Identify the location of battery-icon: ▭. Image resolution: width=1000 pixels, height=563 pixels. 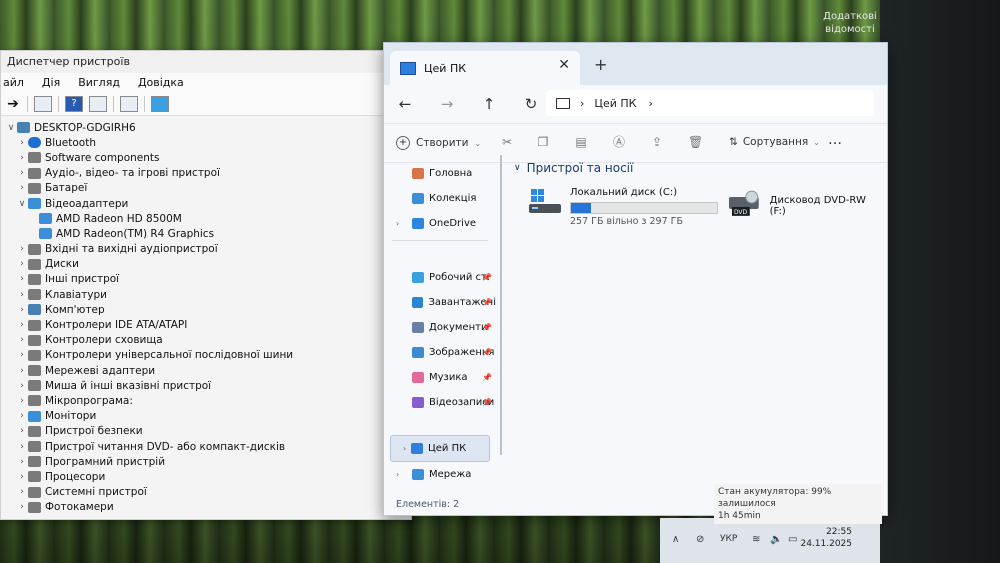
(792, 539).